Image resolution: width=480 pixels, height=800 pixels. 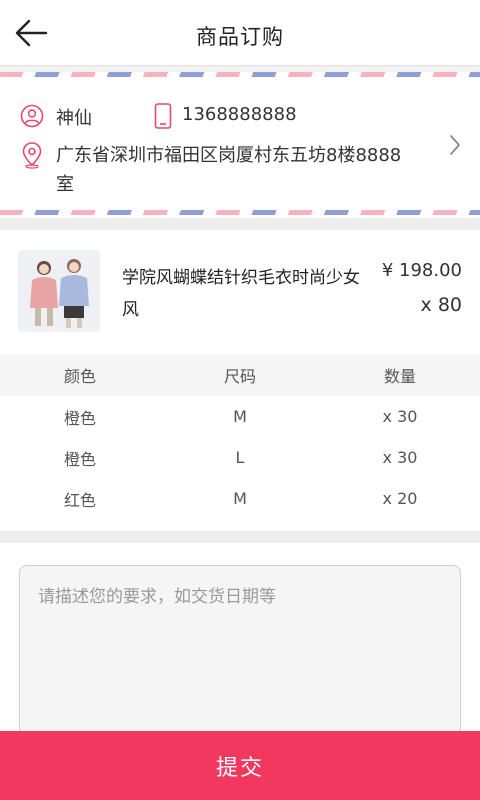 I want to click on header-quantity: 数量, so click(x=399, y=376).